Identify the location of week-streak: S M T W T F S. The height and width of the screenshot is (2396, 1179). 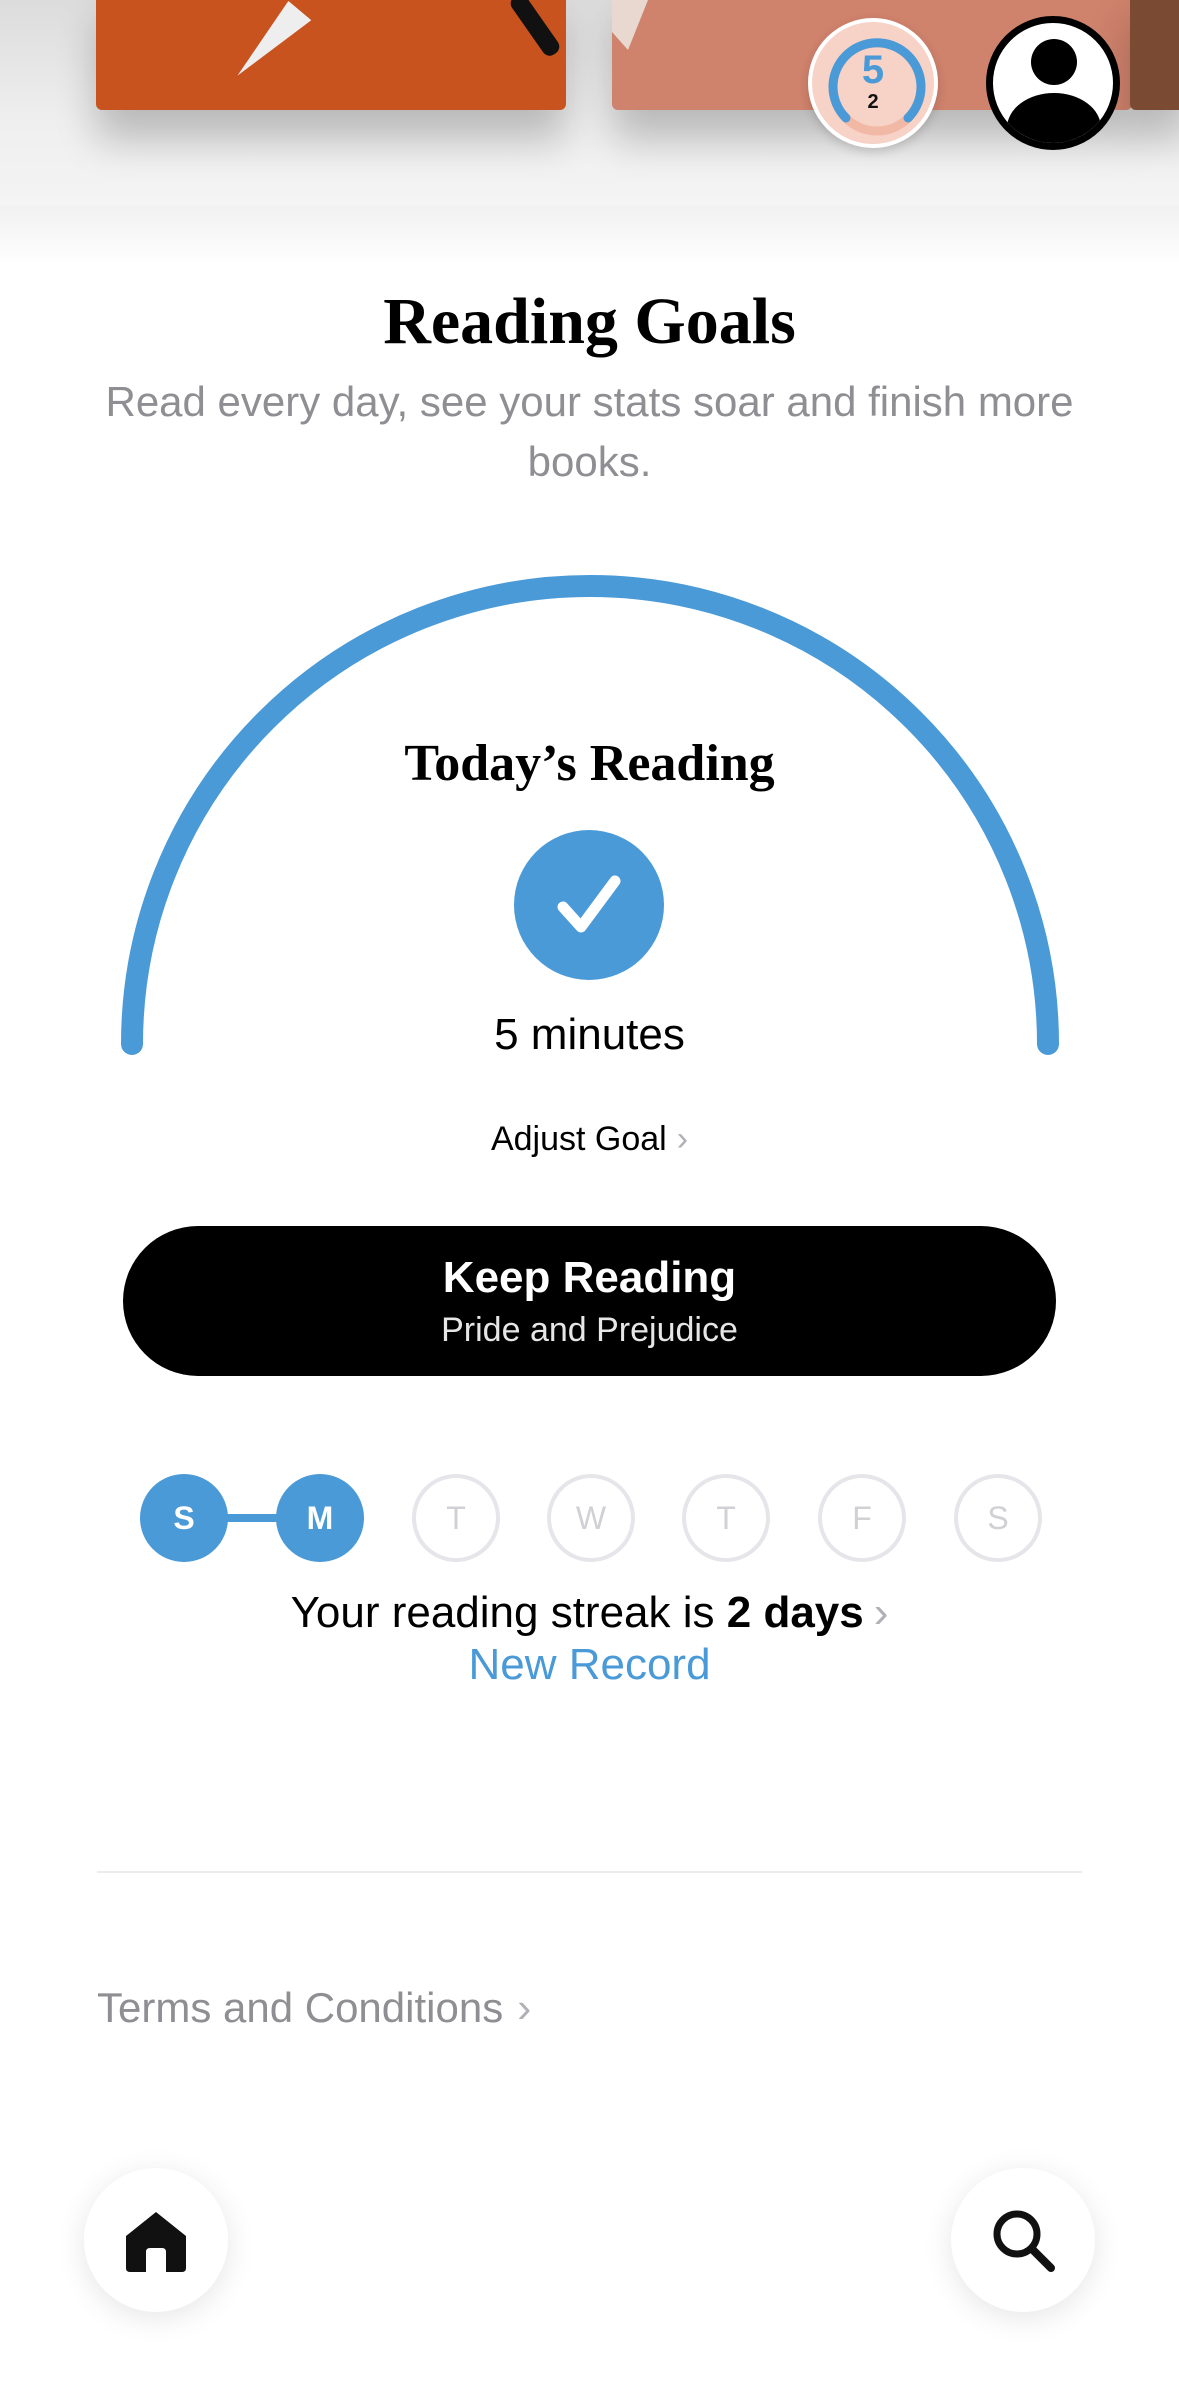
(591, 1518).